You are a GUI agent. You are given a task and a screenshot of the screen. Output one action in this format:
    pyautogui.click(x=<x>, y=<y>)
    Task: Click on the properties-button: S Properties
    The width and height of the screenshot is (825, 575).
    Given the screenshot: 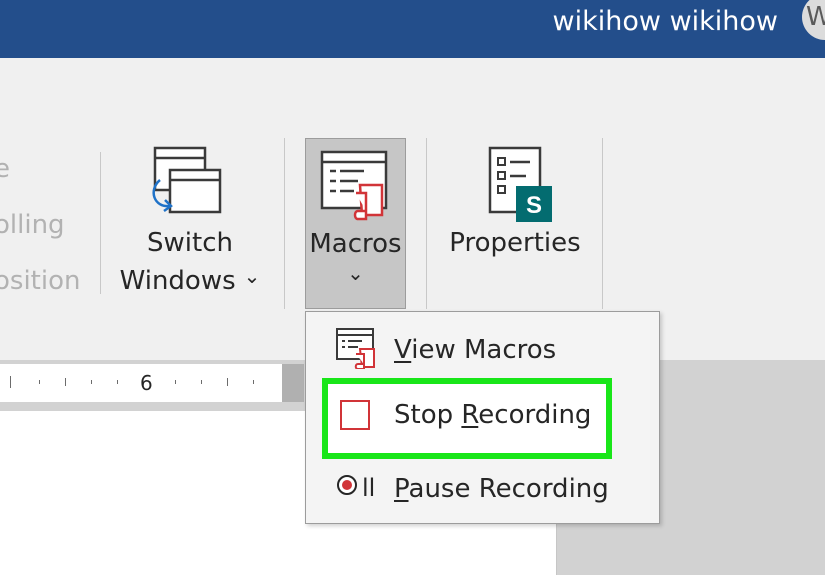 What is the action you would take?
    pyautogui.click(x=515, y=223)
    